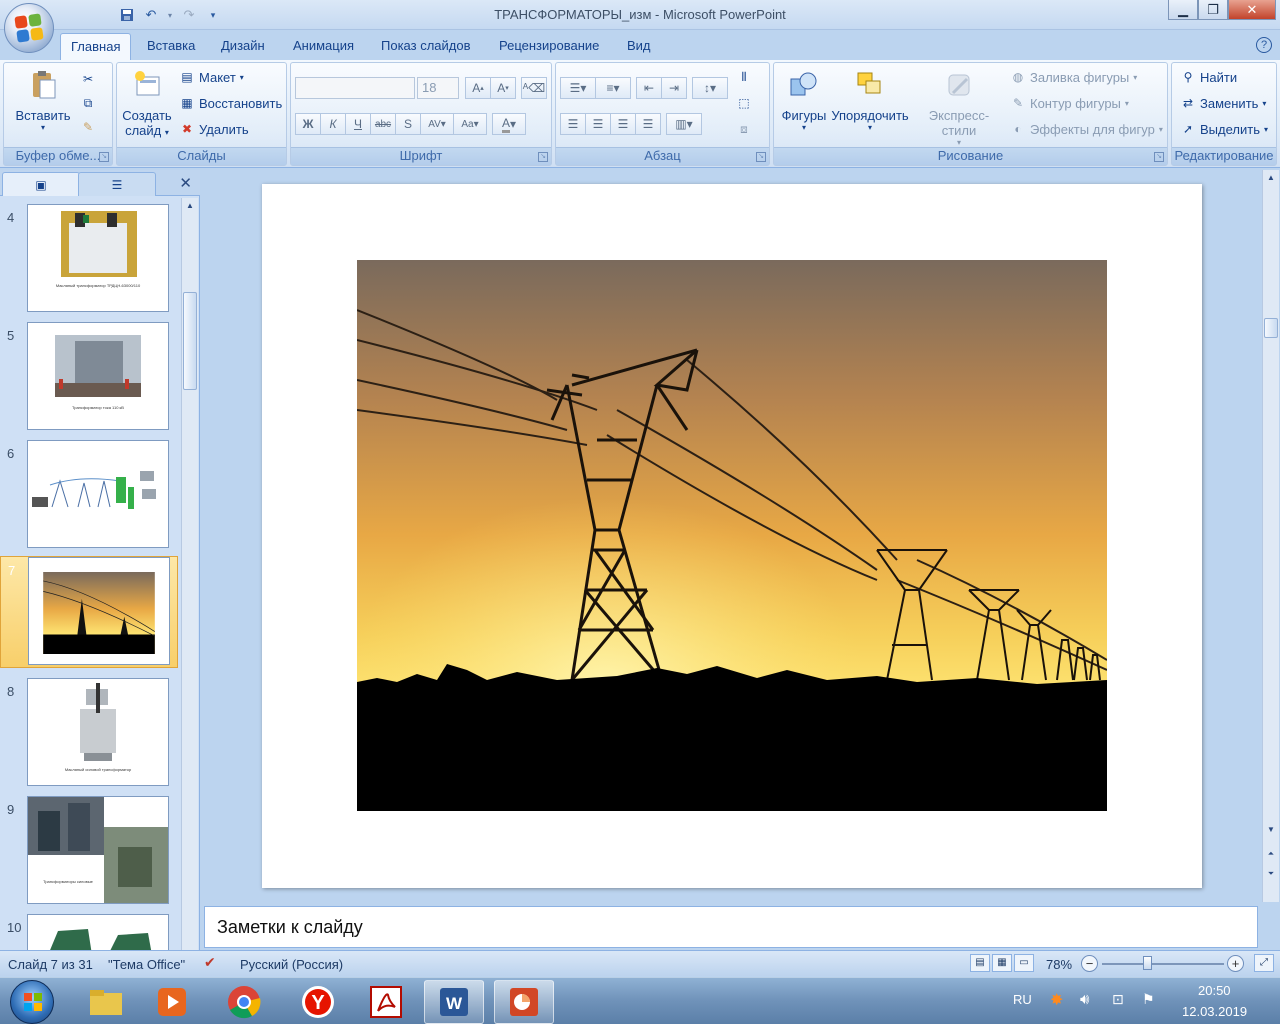 The width and height of the screenshot is (1280, 1024). I want to click on zoom-slider-knob, so click(1147, 963).